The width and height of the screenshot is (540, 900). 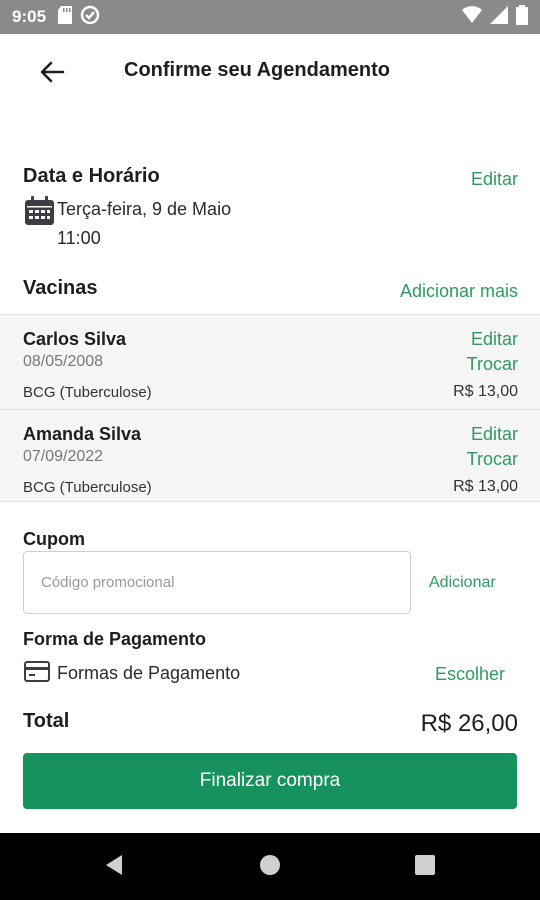 What do you see at coordinates (459, 291) in the screenshot?
I see `add-more-vaccines-button: Adicionar mais` at bounding box center [459, 291].